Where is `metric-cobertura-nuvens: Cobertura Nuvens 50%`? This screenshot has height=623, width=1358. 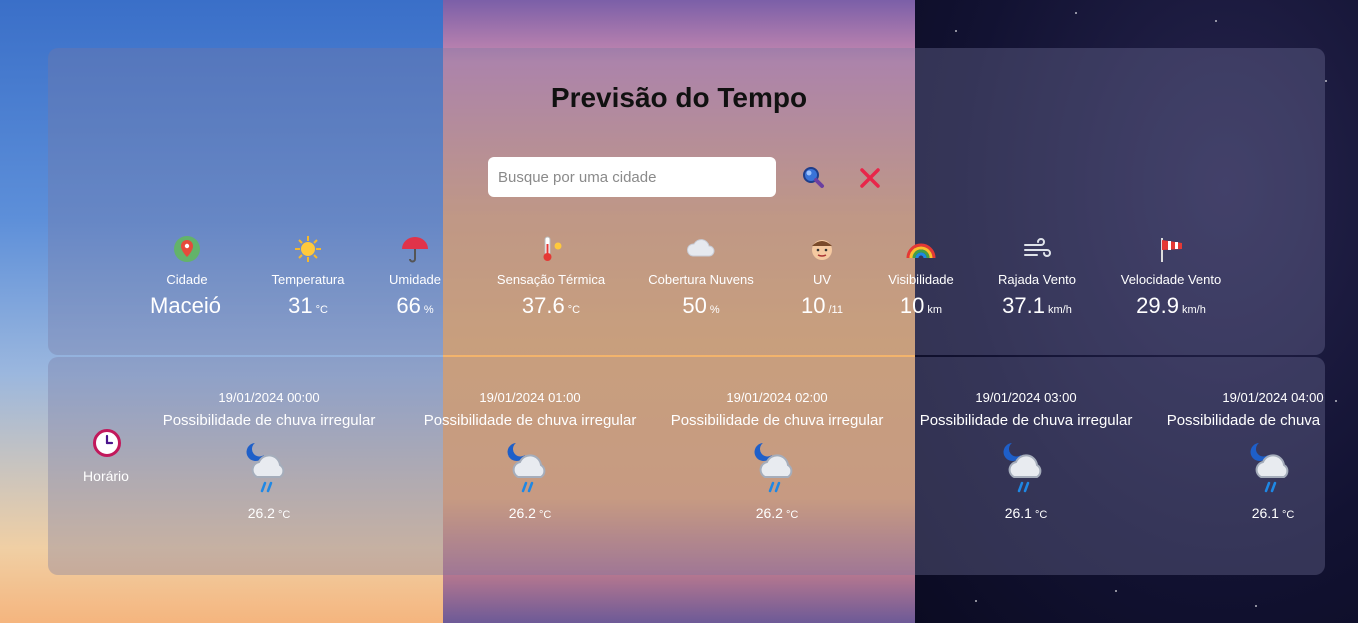
metric-cobertura-nuvens: Cobertura Nuvens 50% is located at coordinates (701, 275).